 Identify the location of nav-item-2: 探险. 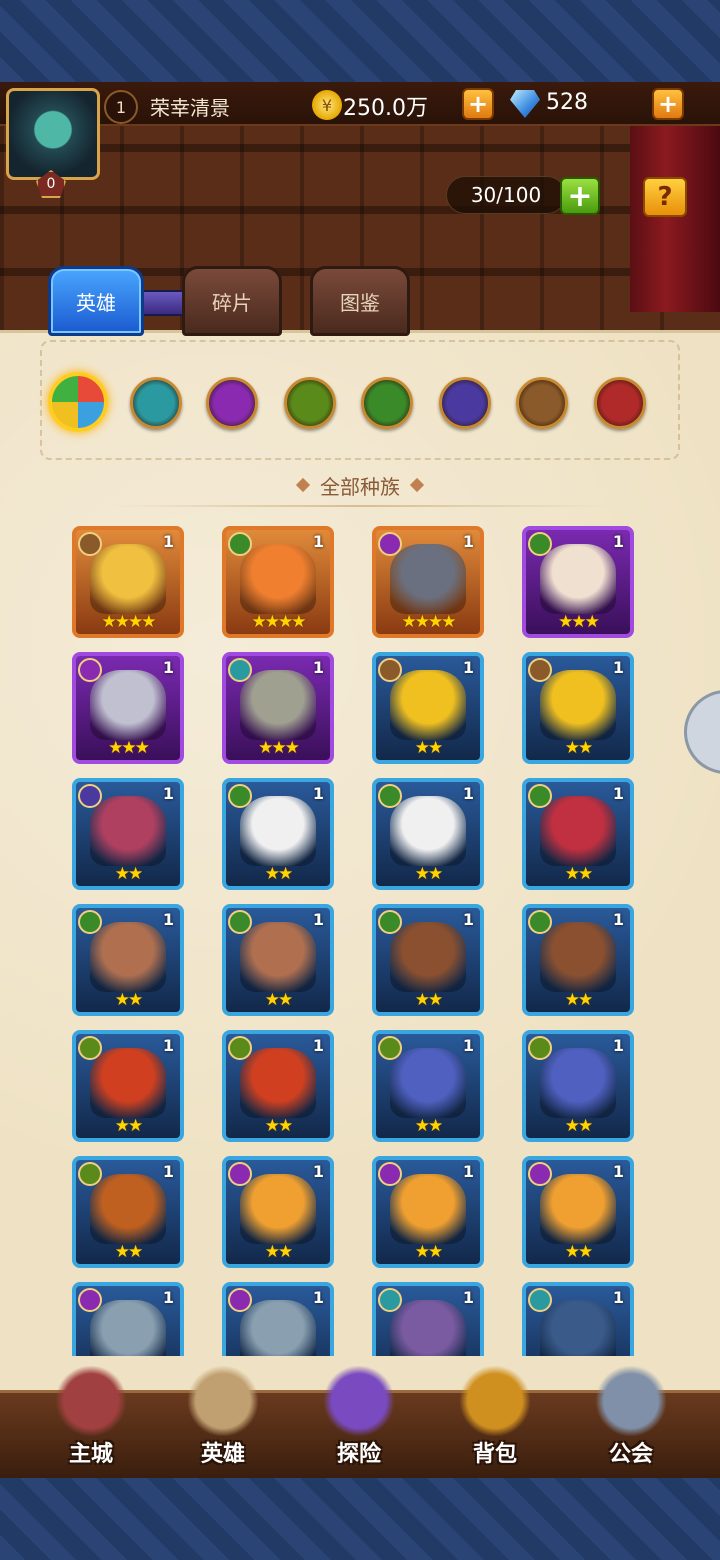
(359, 1416).